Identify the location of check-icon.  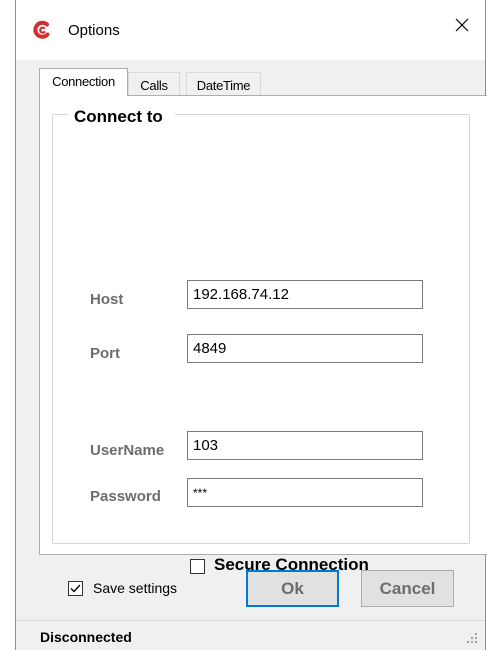
(75, 588).